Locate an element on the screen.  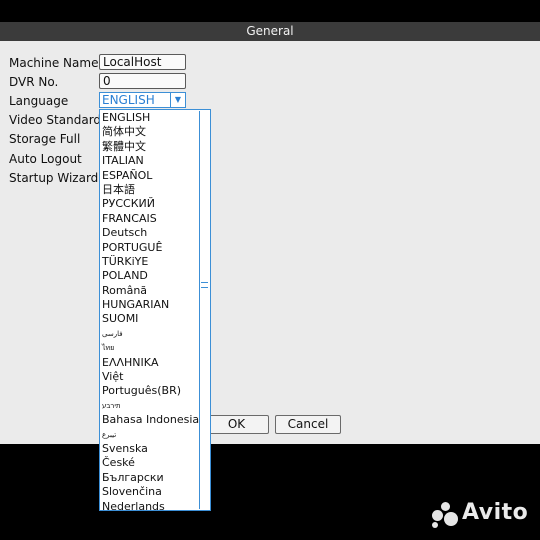
machine-name-label: Machine Name is located at coordinates (54, 63).